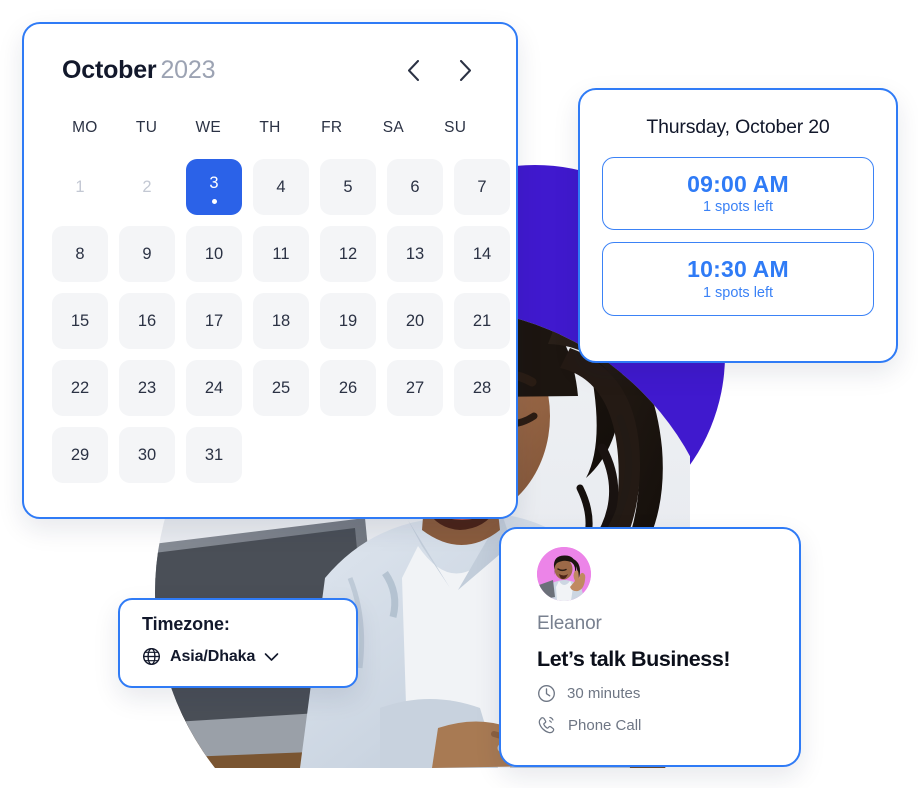 The width and height of the screenshot is (918, 788). Describe the element at coordinates (656, 725) in the screenshot. I see `meeting-method-row: Phone Call` at that location.